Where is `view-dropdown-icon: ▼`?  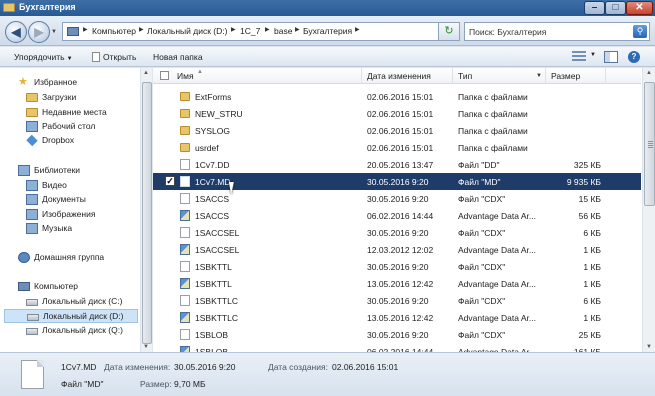
view-dropdown-icon: ▼ is located at coordinates (593, 58).